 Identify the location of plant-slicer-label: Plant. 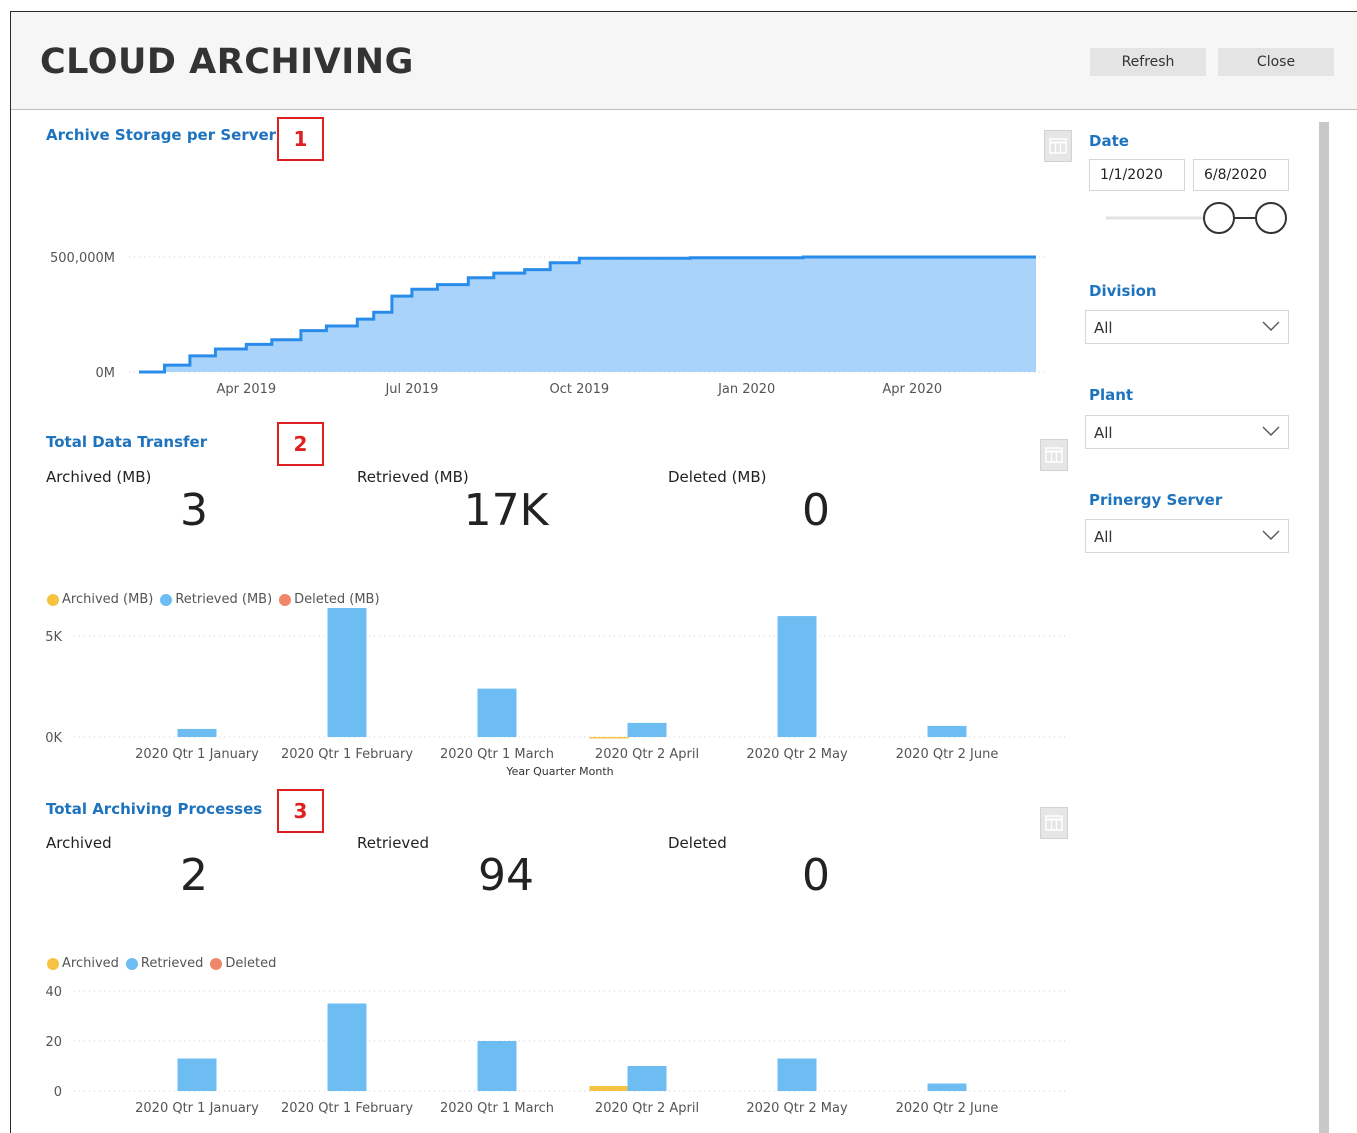
(1111, 395).